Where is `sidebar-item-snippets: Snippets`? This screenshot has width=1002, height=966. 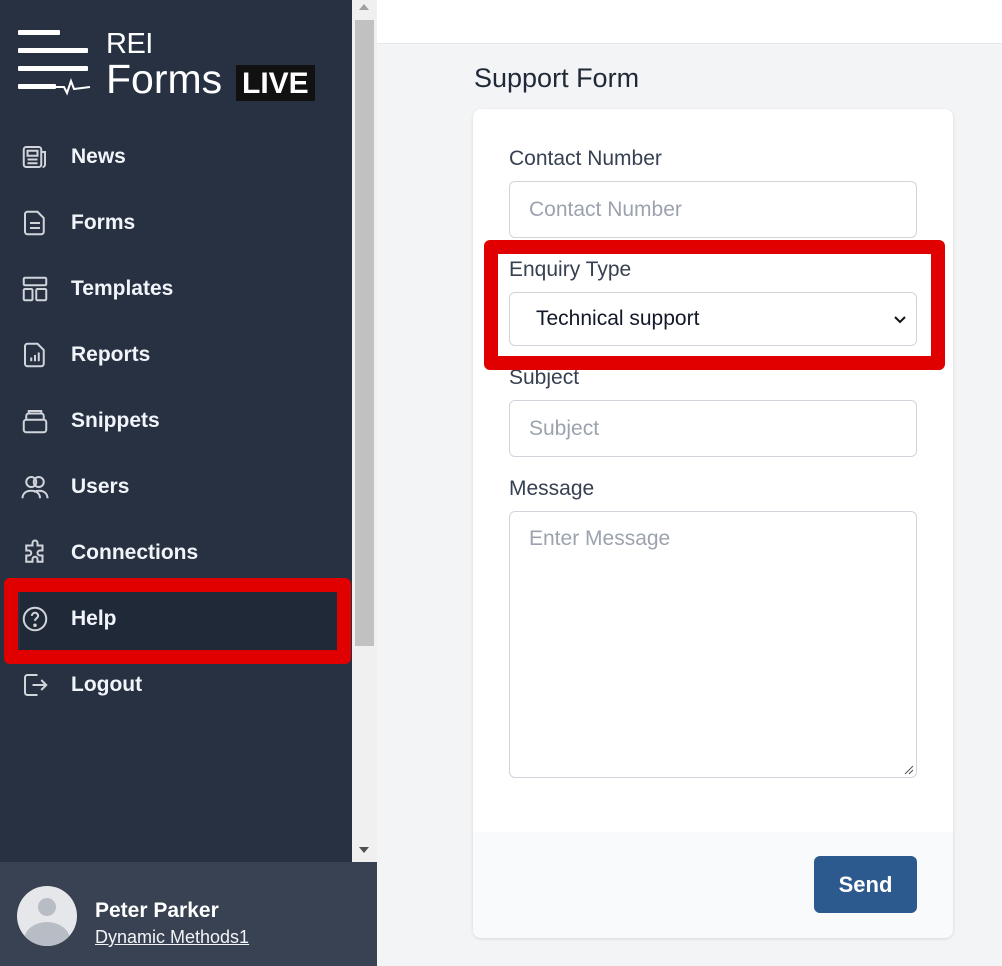
sidebar-item-snippets: Snippets is located at coordinates (178, 421).